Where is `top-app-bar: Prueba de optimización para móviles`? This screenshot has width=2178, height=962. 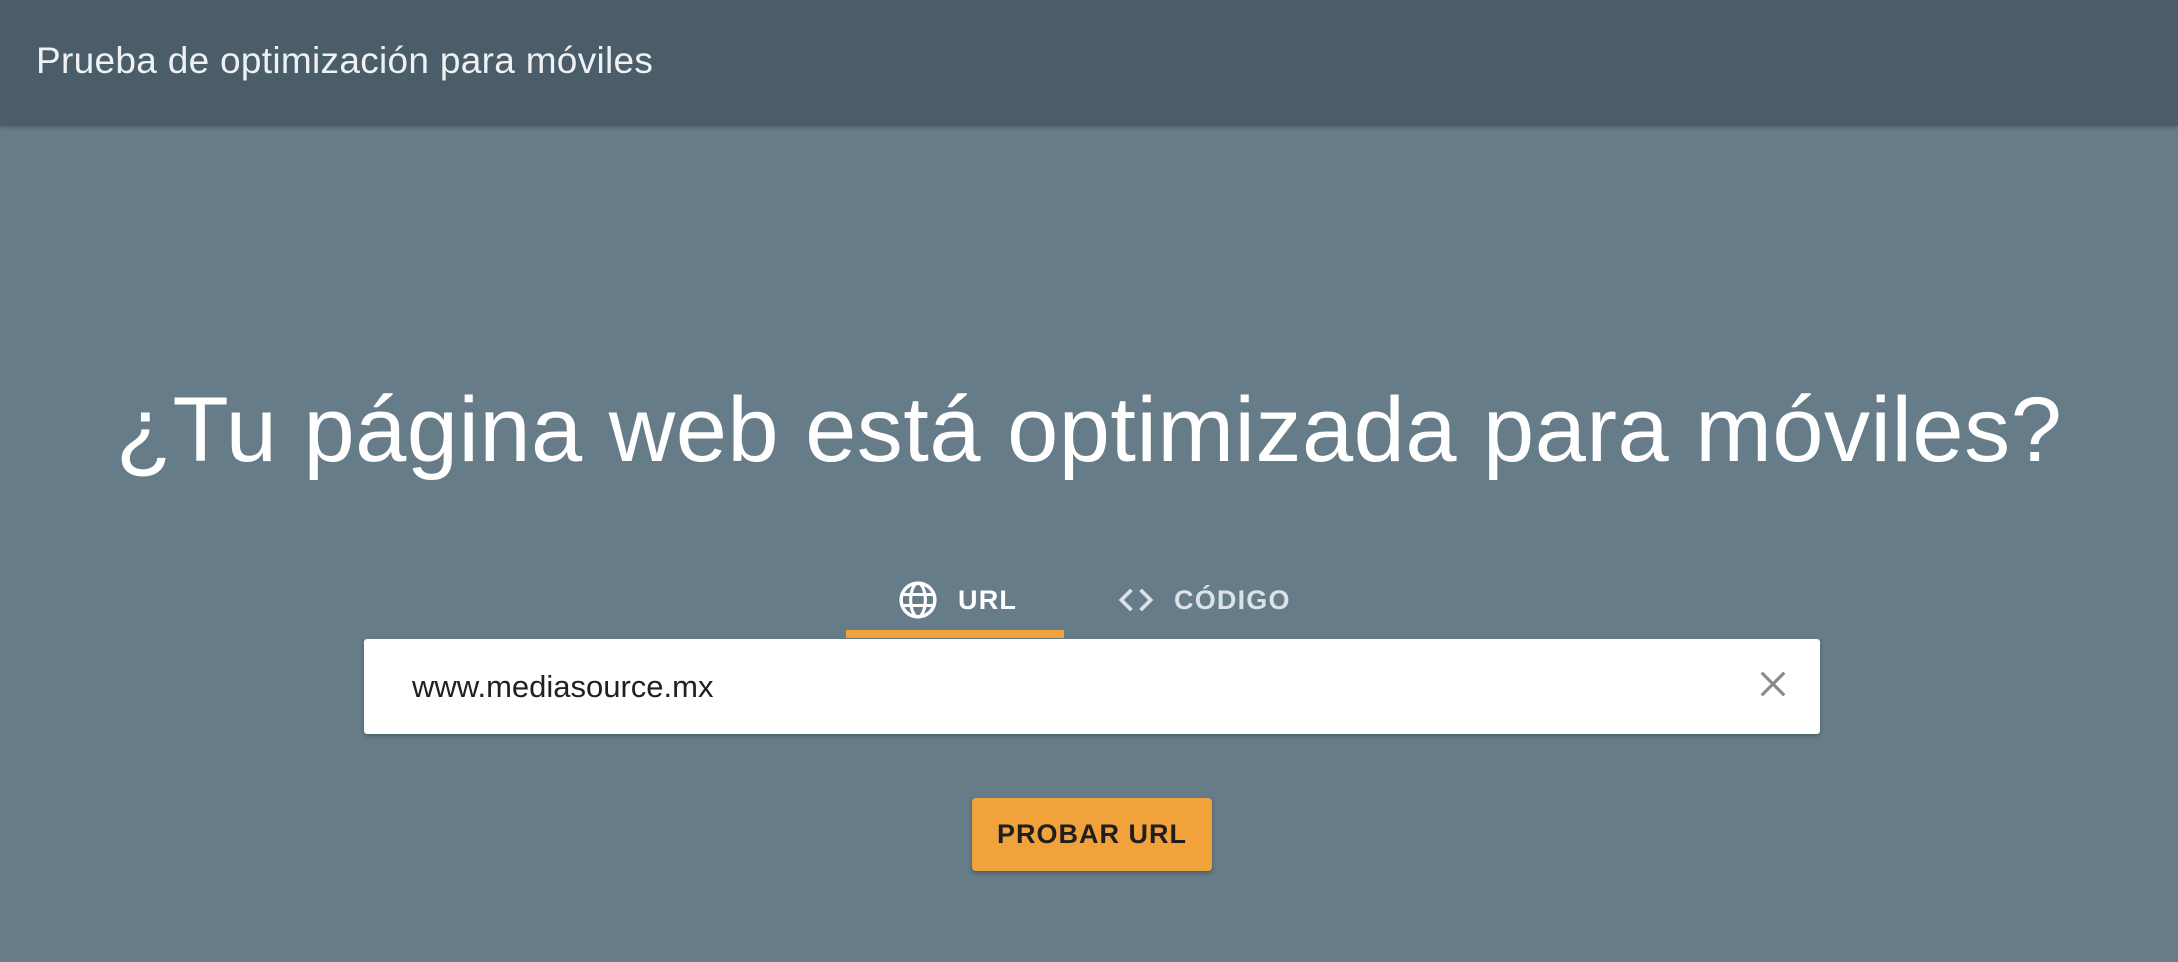
top-app-bar: Prueba de optimización para móviles is located at coordinates (1089, 63).